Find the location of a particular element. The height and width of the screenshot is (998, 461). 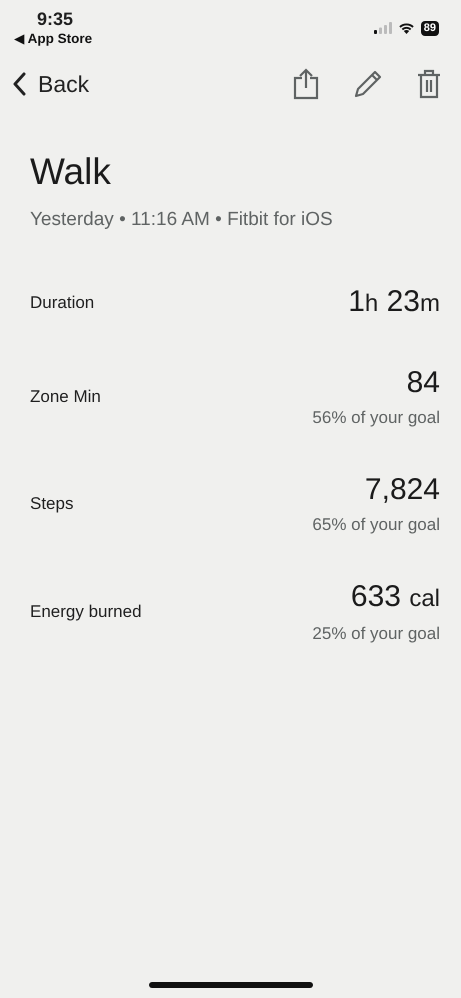

wifi-icon is located at coordinates (406, 28).